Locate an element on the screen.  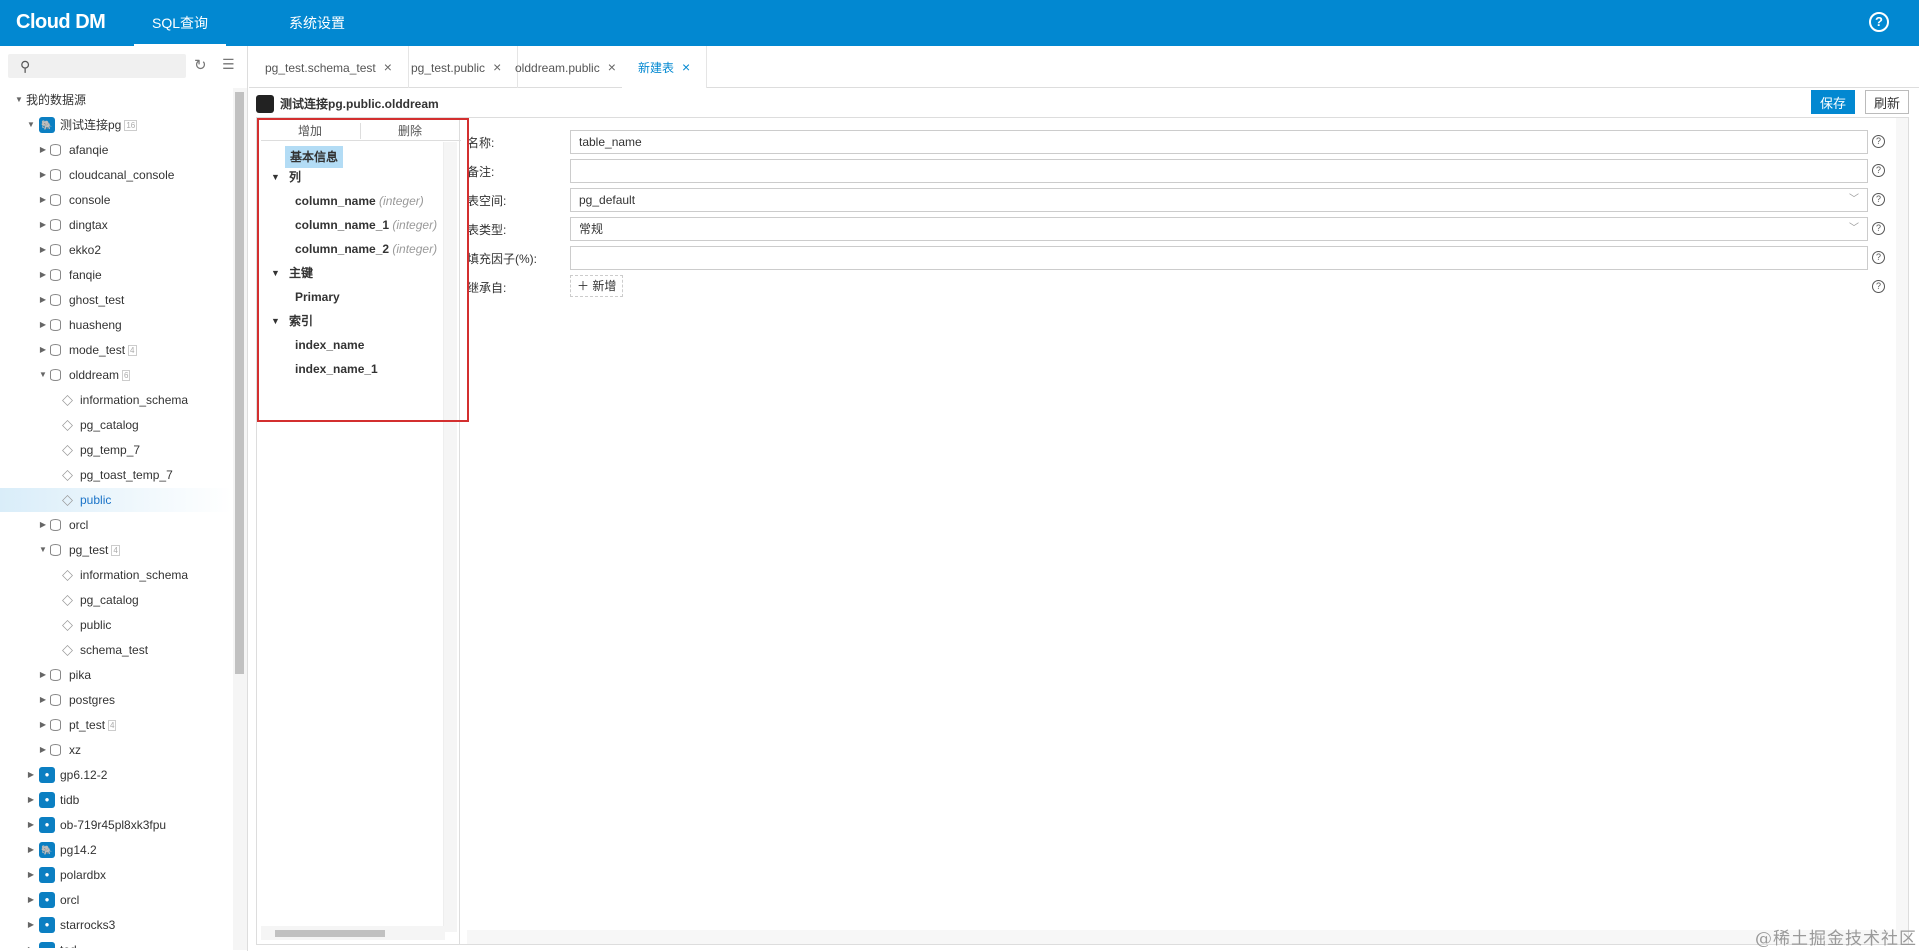
tree-item: ▶● tod is located at coordinates (116, 943).